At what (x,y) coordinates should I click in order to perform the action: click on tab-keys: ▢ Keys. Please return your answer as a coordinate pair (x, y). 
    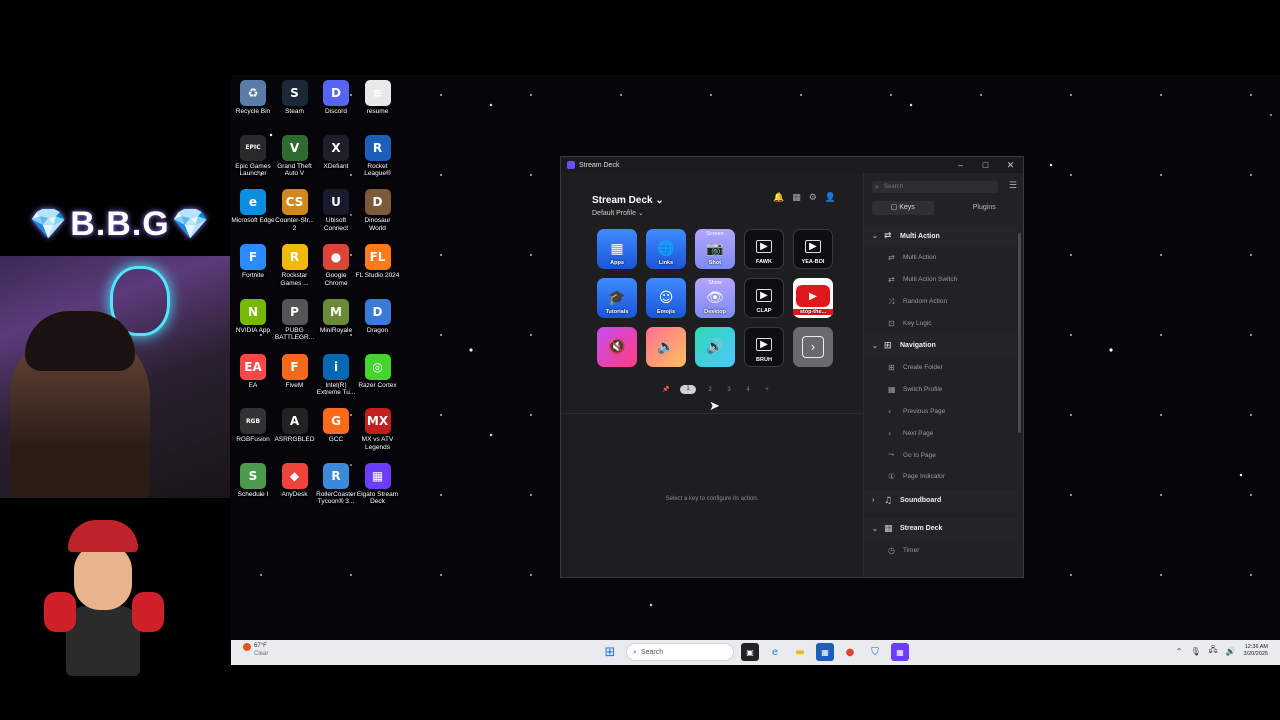
    Looking at the image, I should click on (903, 208).